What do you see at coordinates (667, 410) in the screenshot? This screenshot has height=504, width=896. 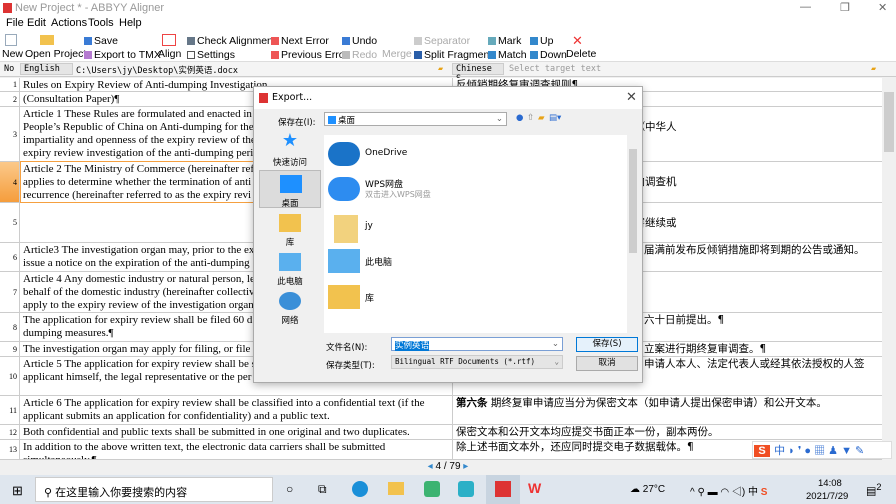 I see `target-cell: 第六条 期终复审申请应当分为保密文本（如申请人提出保密申请）和公开文本。` at bounding box center [667, 410].